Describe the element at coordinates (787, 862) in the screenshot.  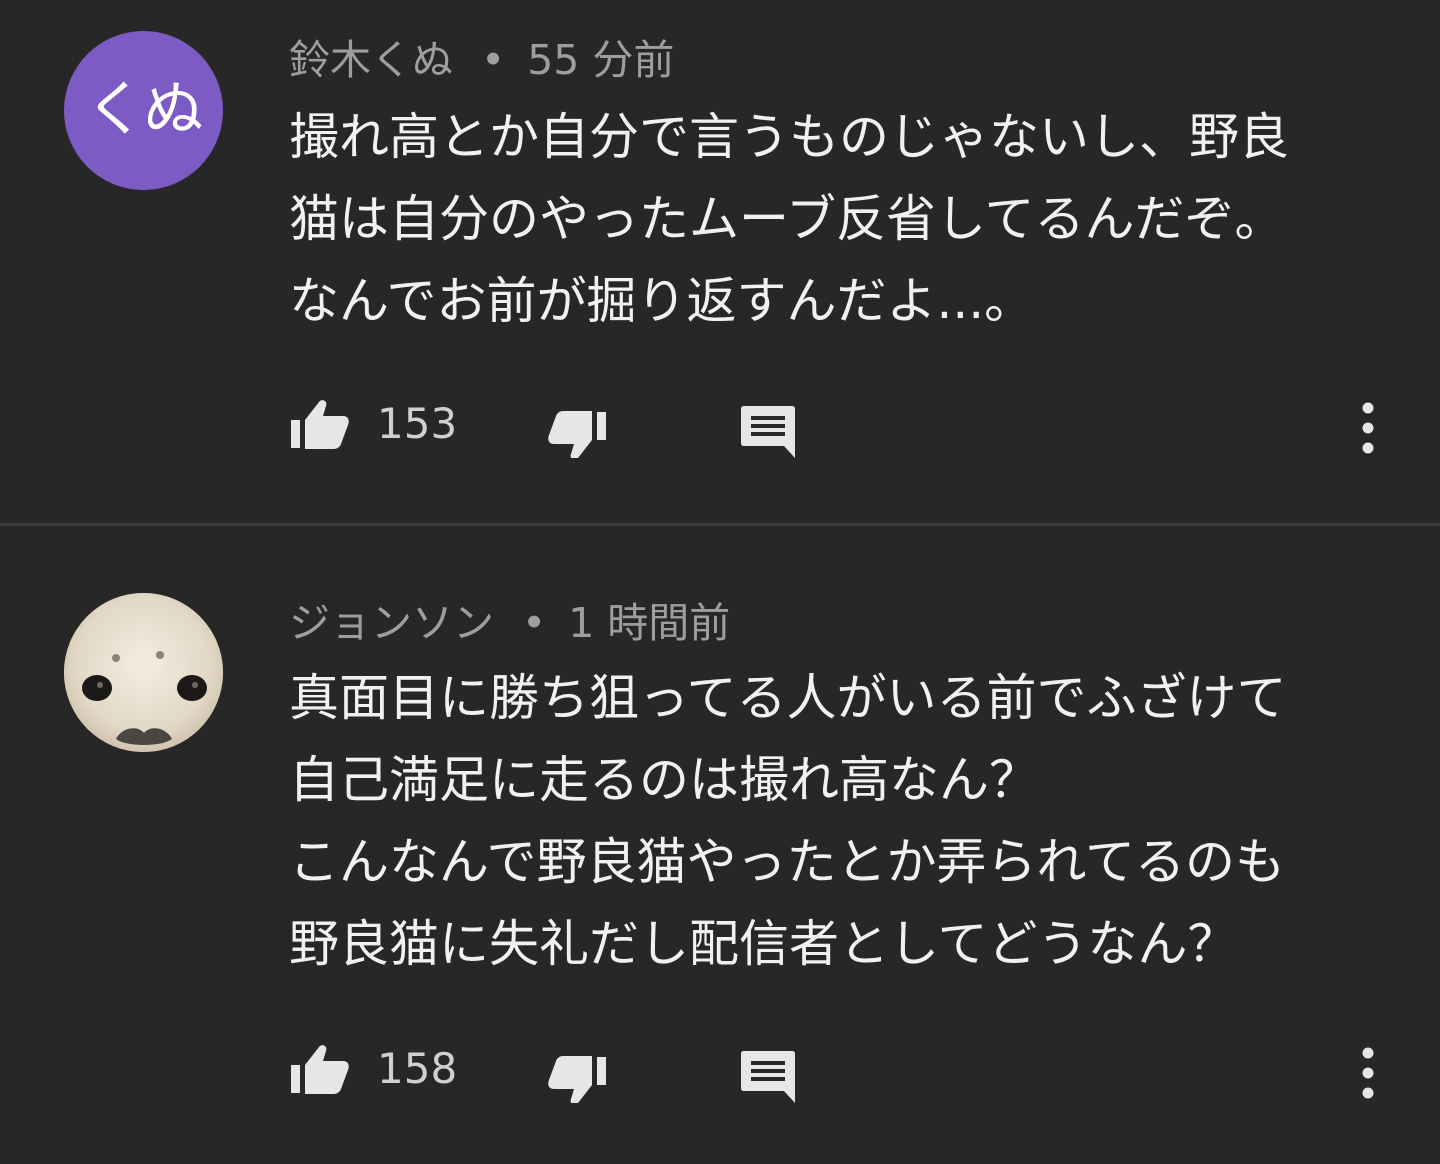
I see `comment-text-line: こんなんで野良猫やったとか弄られてるのも` at that location.